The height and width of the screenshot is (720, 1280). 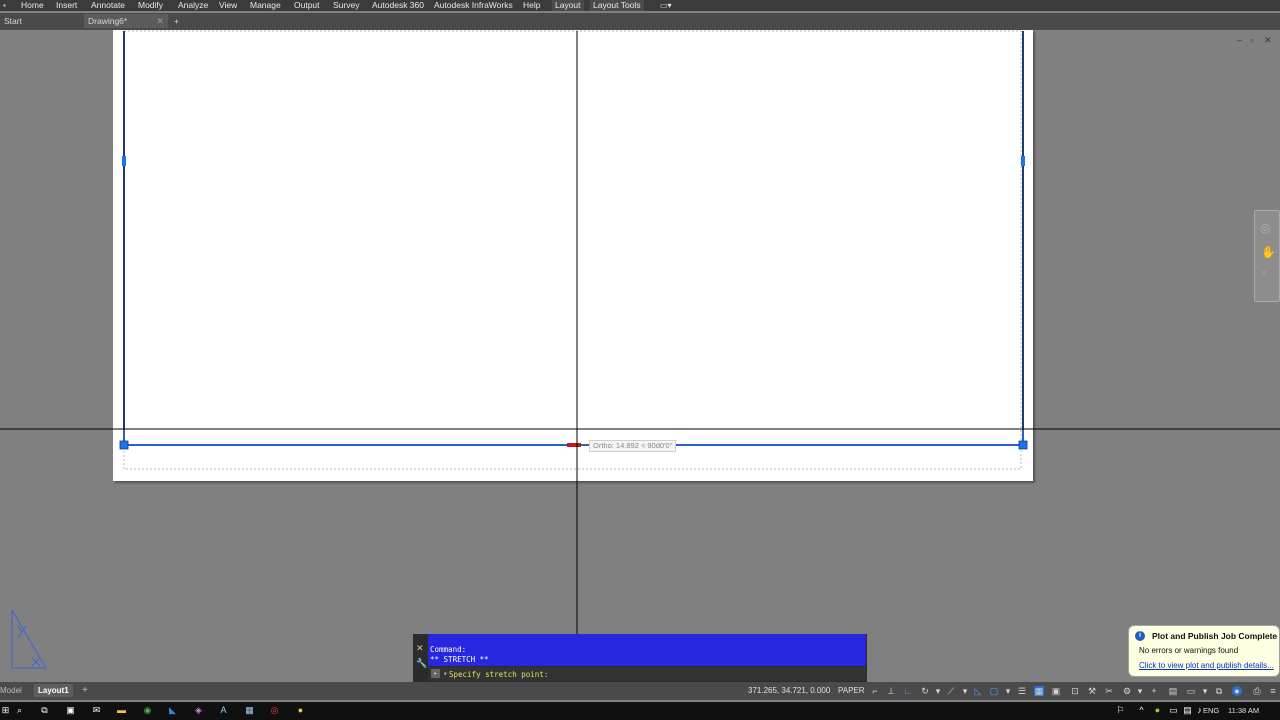 What do you see at coordinates (951, 691) in the screenshot?
I see `isodraft-icon: ⟋` at bounding box center [951, 691].